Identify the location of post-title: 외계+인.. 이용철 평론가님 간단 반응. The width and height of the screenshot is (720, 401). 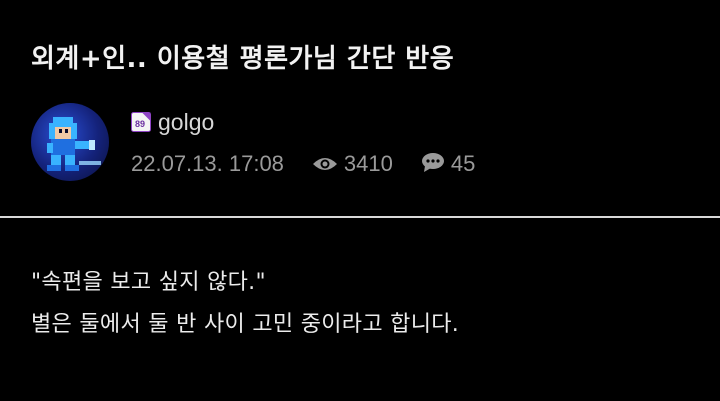
(243, 59).